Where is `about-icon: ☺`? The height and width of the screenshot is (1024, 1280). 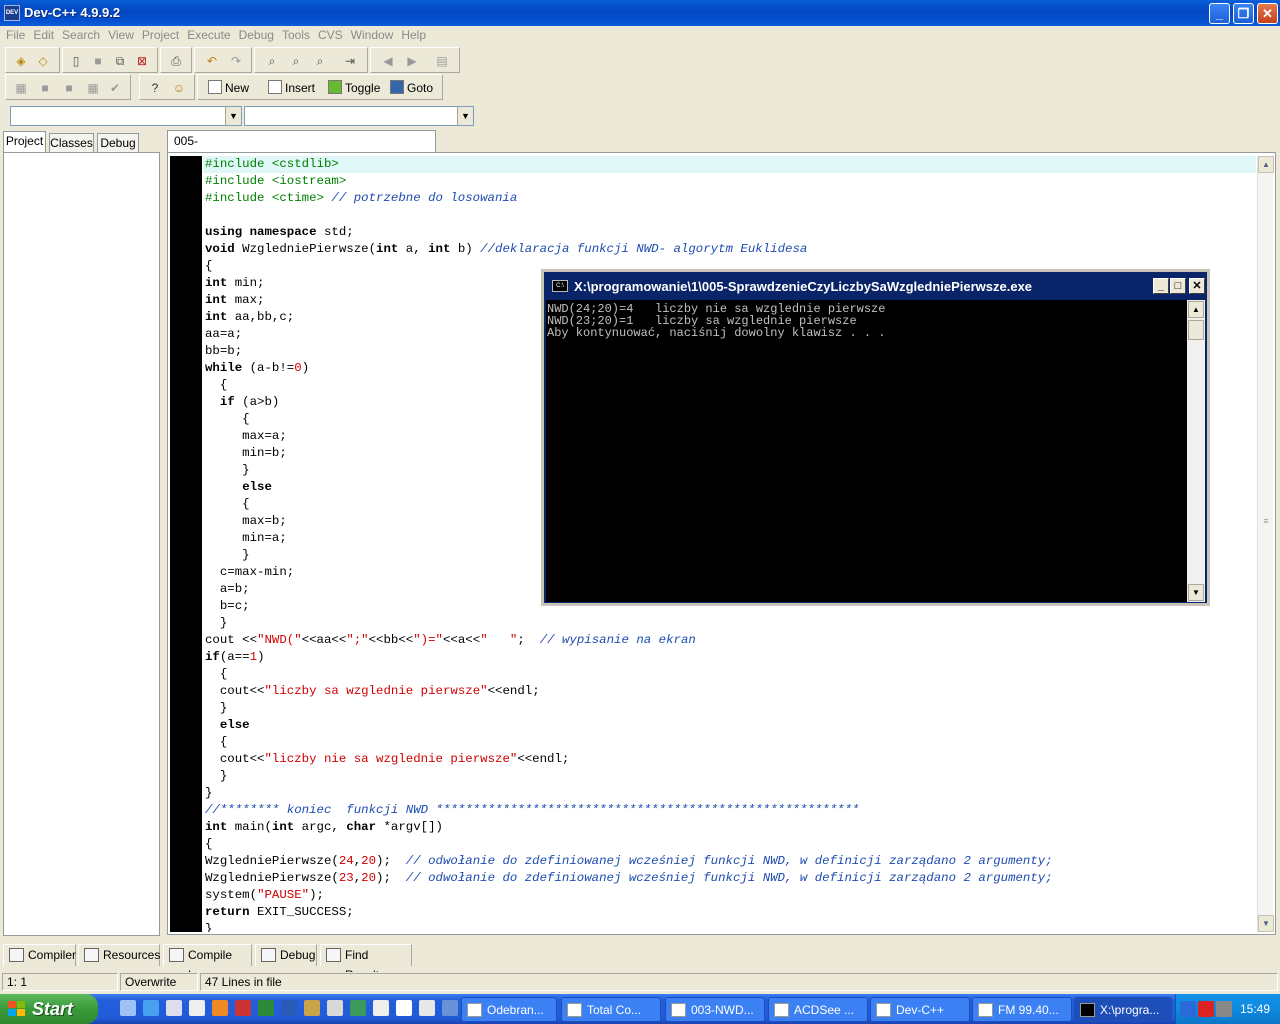
about-icon: ☺ is located at coordinates (179, 88).